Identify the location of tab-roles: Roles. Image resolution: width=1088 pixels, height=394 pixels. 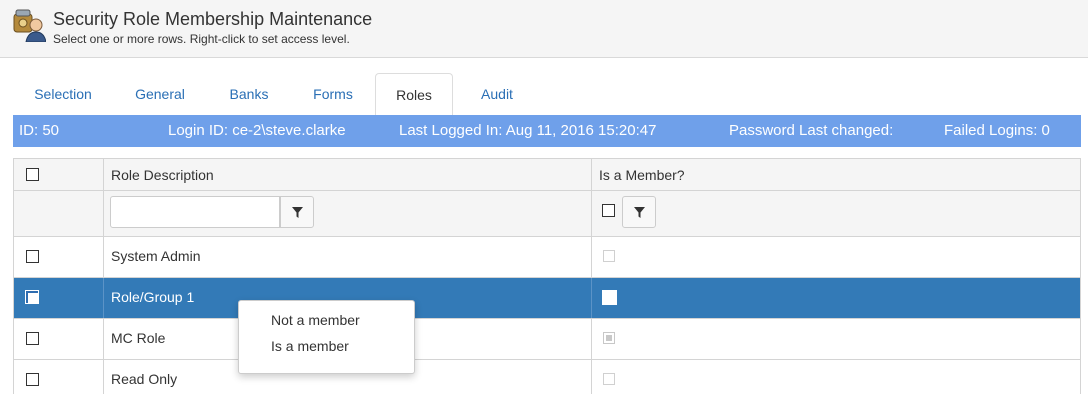
(414, 94).